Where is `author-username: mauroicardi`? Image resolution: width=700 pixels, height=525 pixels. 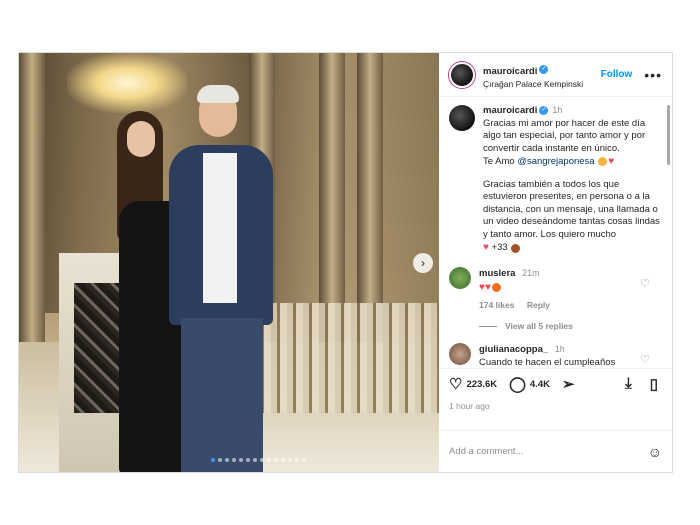 author-username: mauroicardi is located at coordinates (510, 71).